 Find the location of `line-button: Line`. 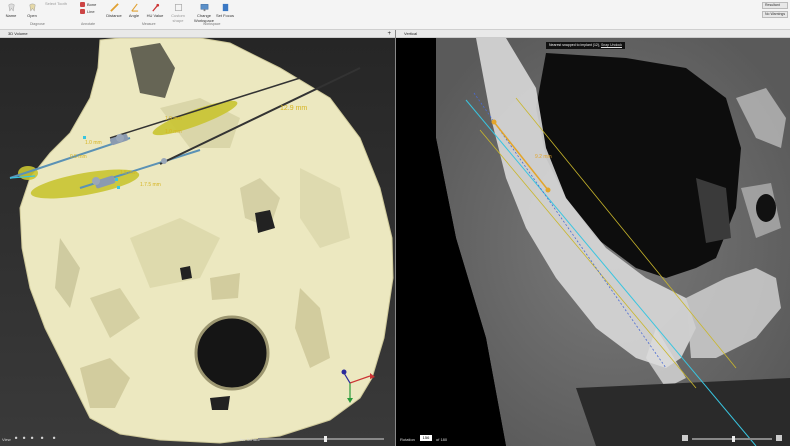

line-button: Line is located at coordinates (87, 11).